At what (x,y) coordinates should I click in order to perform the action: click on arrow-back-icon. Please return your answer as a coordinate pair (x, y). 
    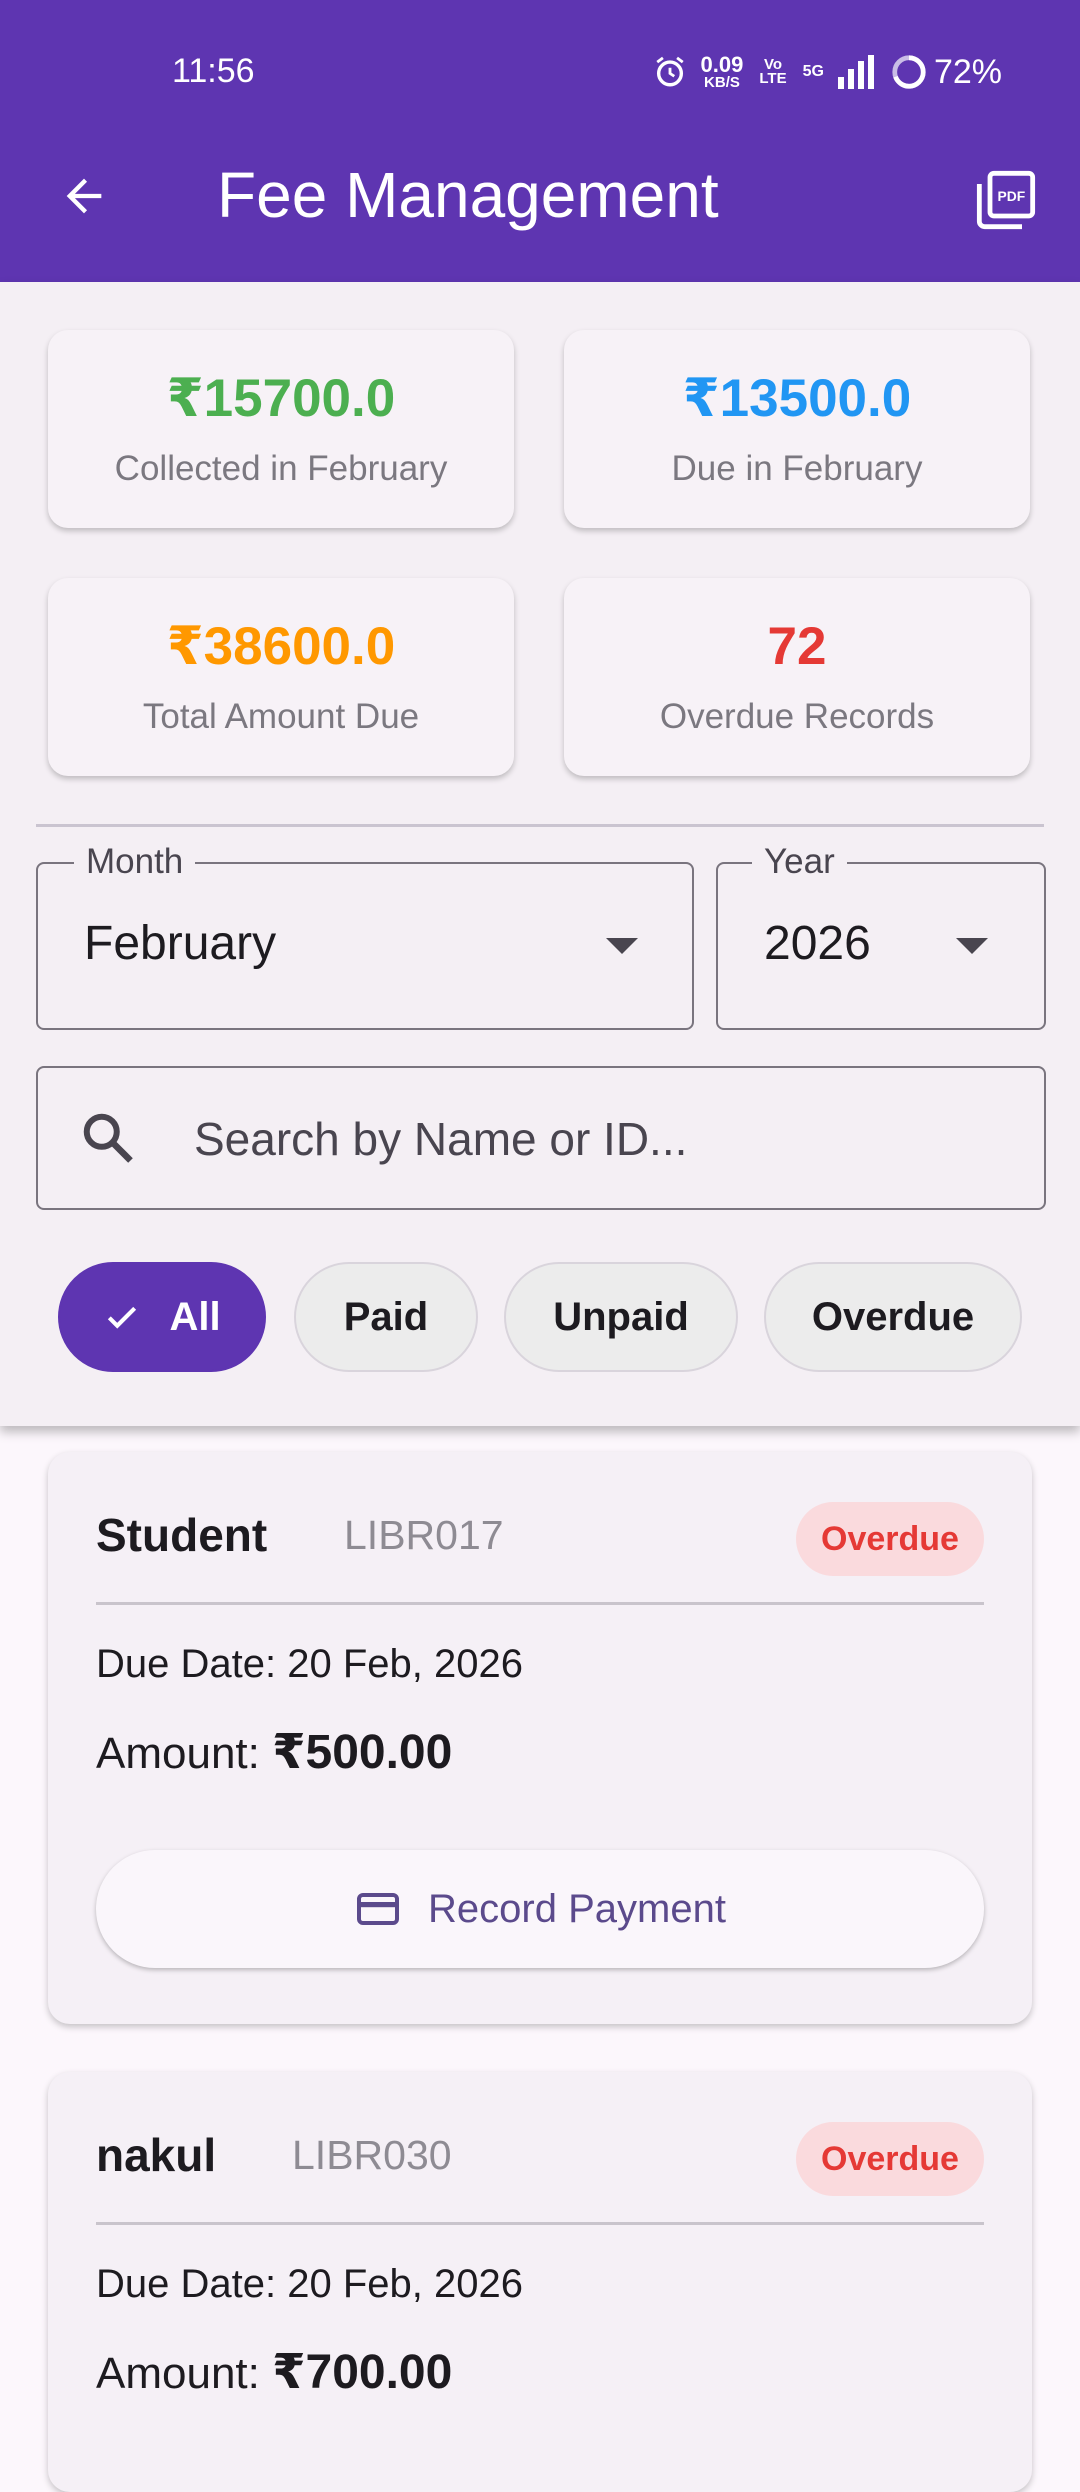
    Looking at the image, I should click on (84, 196).